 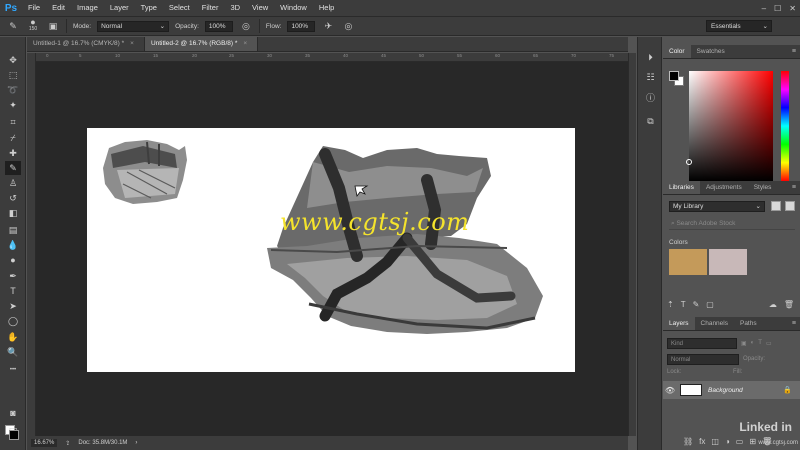 What do you see at coordinates (689, 162) in the screenshot?
I see `color-picker-handle` at bounding box center [689, 162].